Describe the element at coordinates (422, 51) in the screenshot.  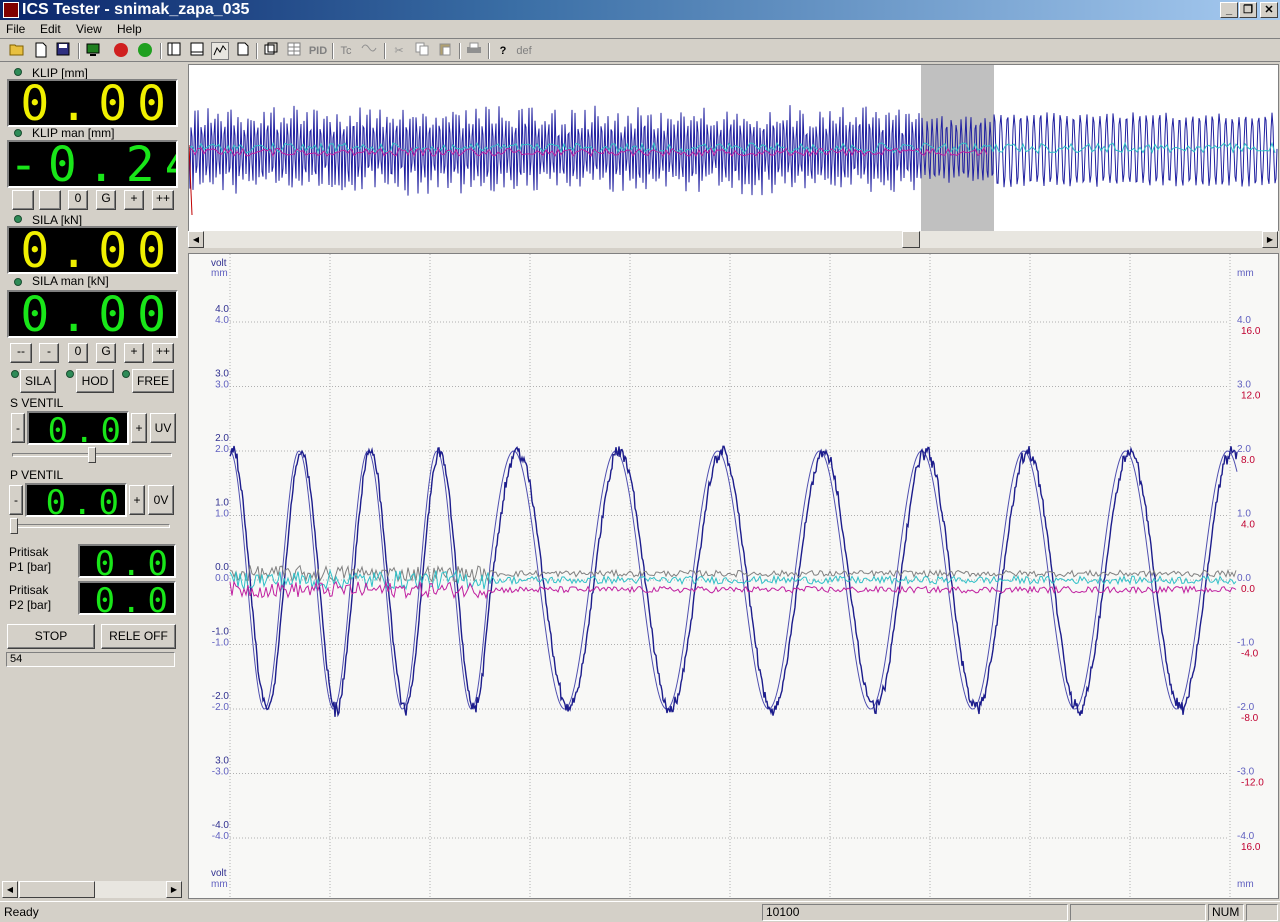
I see `copy-icon` at that location.